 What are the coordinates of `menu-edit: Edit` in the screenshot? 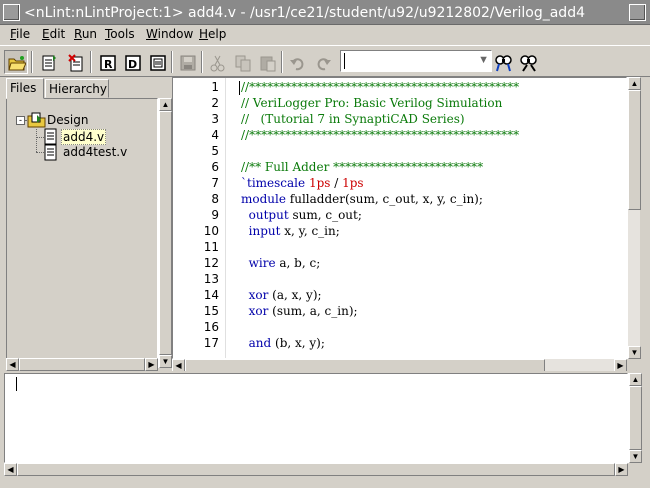 It's located at (53, 34).